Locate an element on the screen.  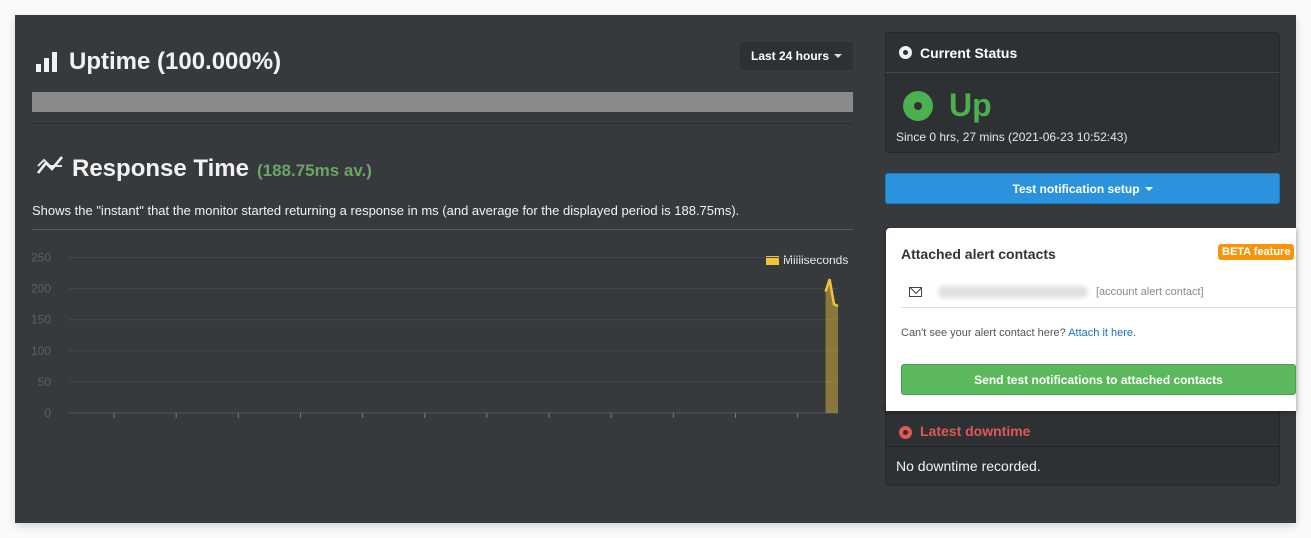
x-tick-label: 02:00 is located at coordinates (549, 424).